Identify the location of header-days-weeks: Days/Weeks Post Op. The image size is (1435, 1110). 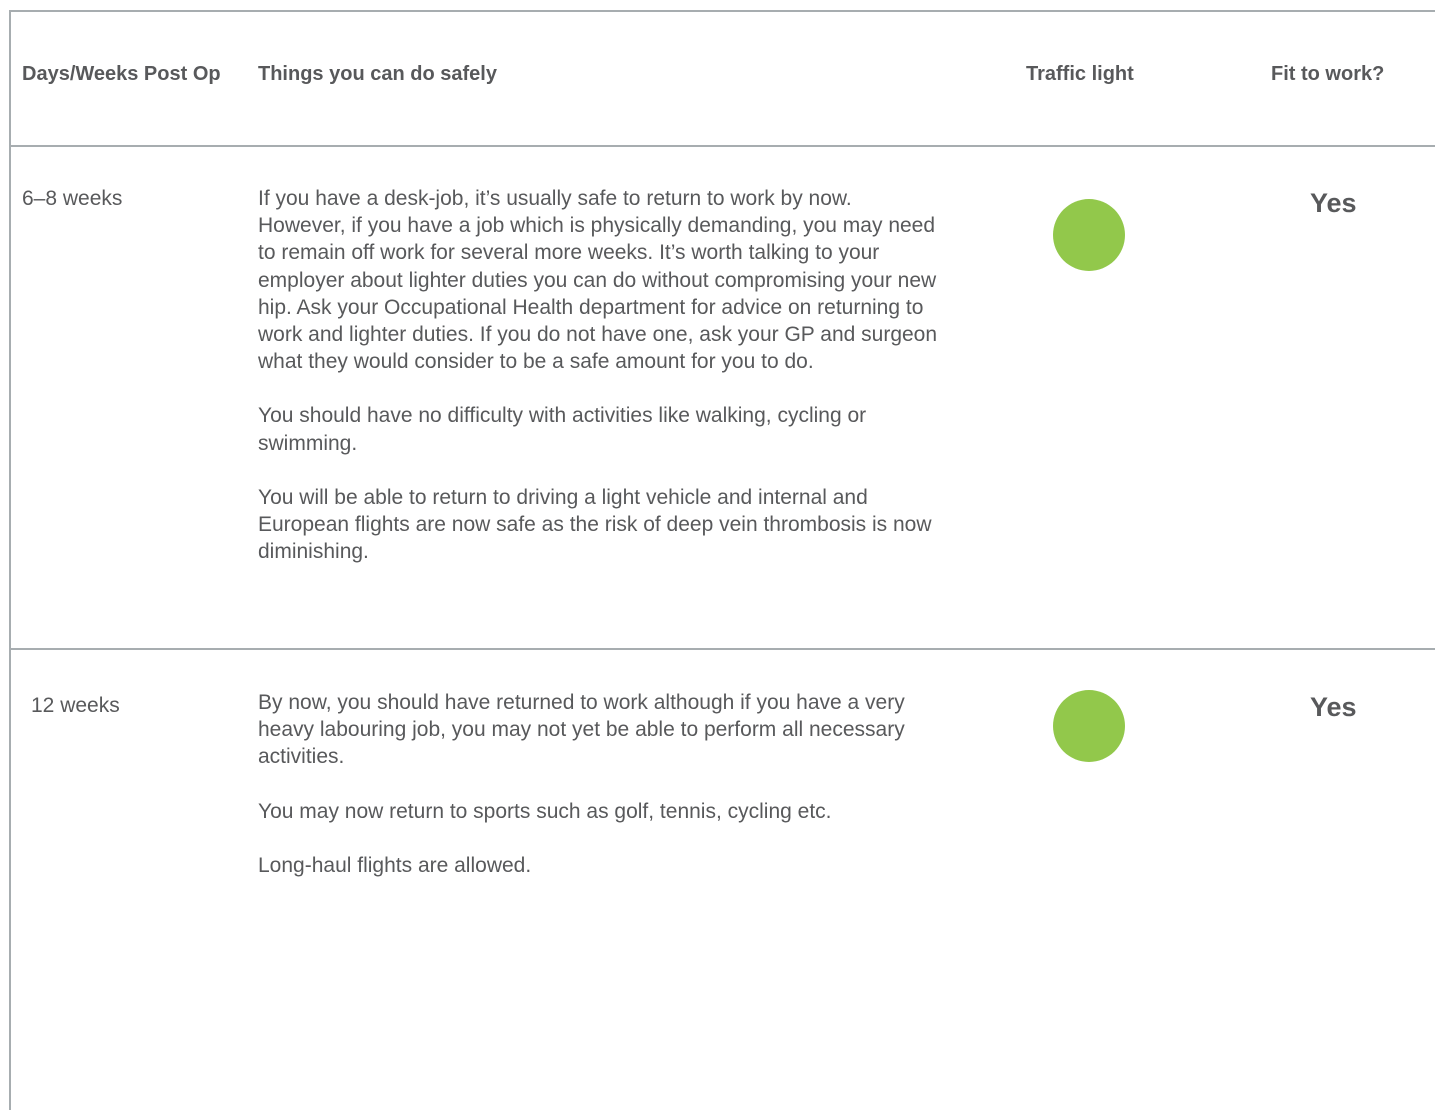
(121, 74).